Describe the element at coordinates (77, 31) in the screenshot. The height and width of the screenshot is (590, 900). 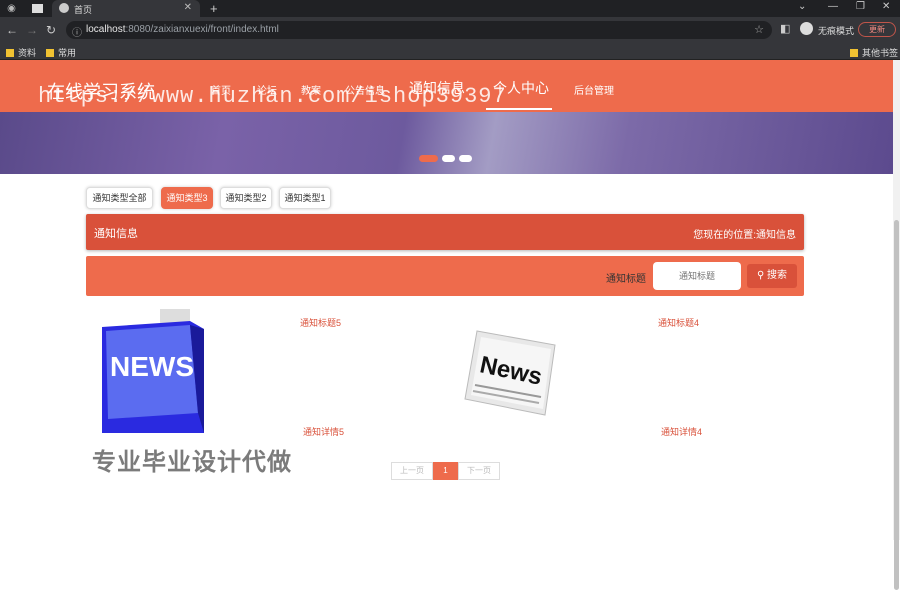
I see `site-info-icon: ⓘ` at that location.